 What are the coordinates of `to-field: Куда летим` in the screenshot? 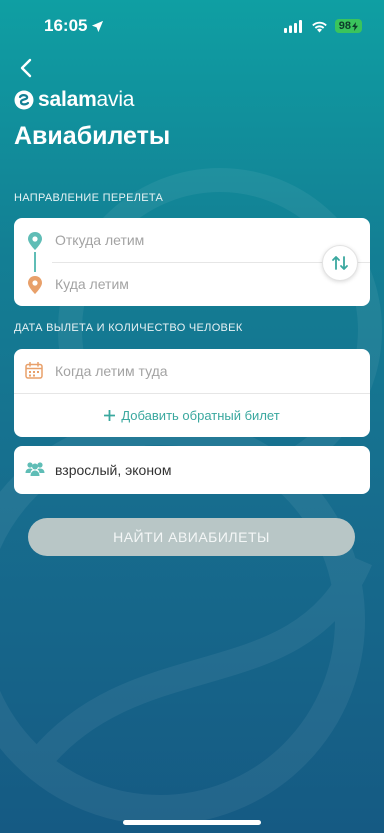 It's located at (192, 284).